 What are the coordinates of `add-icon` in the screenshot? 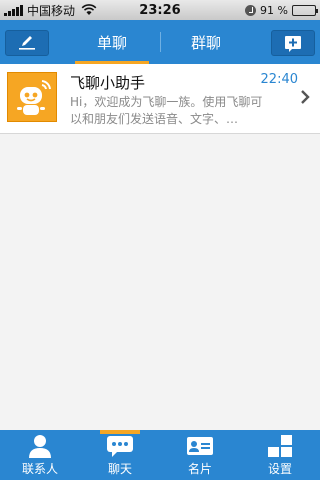 It's located at (293, 44).